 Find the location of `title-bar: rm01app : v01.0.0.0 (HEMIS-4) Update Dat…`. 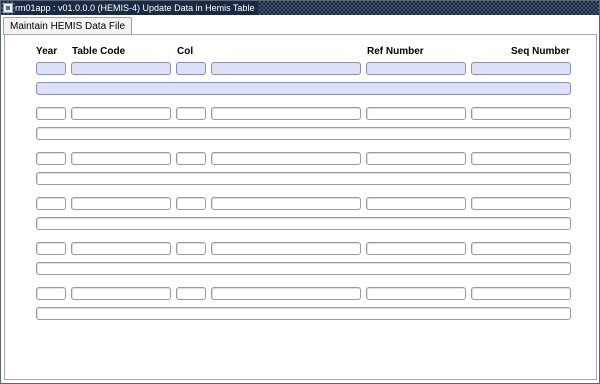

title-bar: rm01app : v01.0.0.0 (HEMIS-4) Update Dat… is located at coordinates (300, 8).